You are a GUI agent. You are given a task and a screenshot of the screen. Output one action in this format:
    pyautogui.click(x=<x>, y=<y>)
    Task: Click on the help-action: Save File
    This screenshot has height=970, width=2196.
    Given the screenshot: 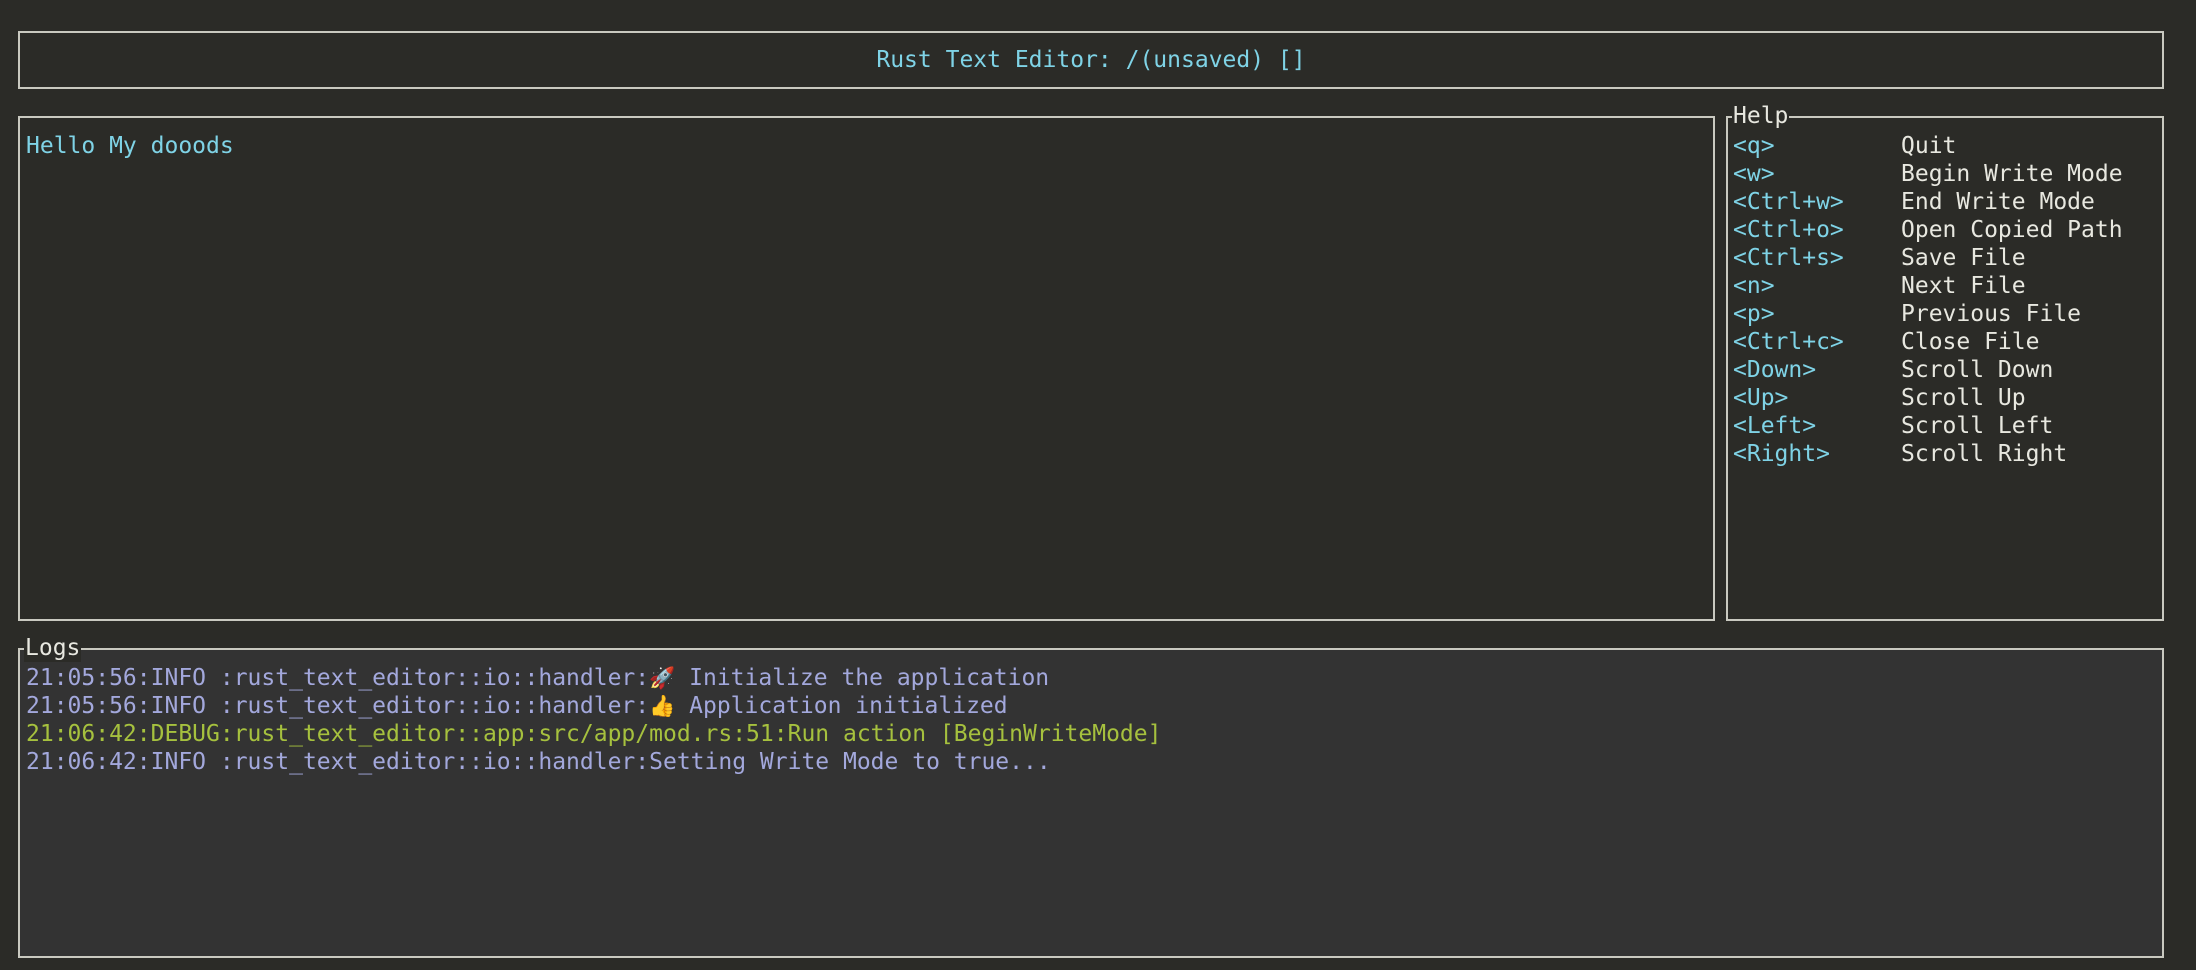 What is the action you would take?
    pyautogui.click(x=1963, y=258)
    